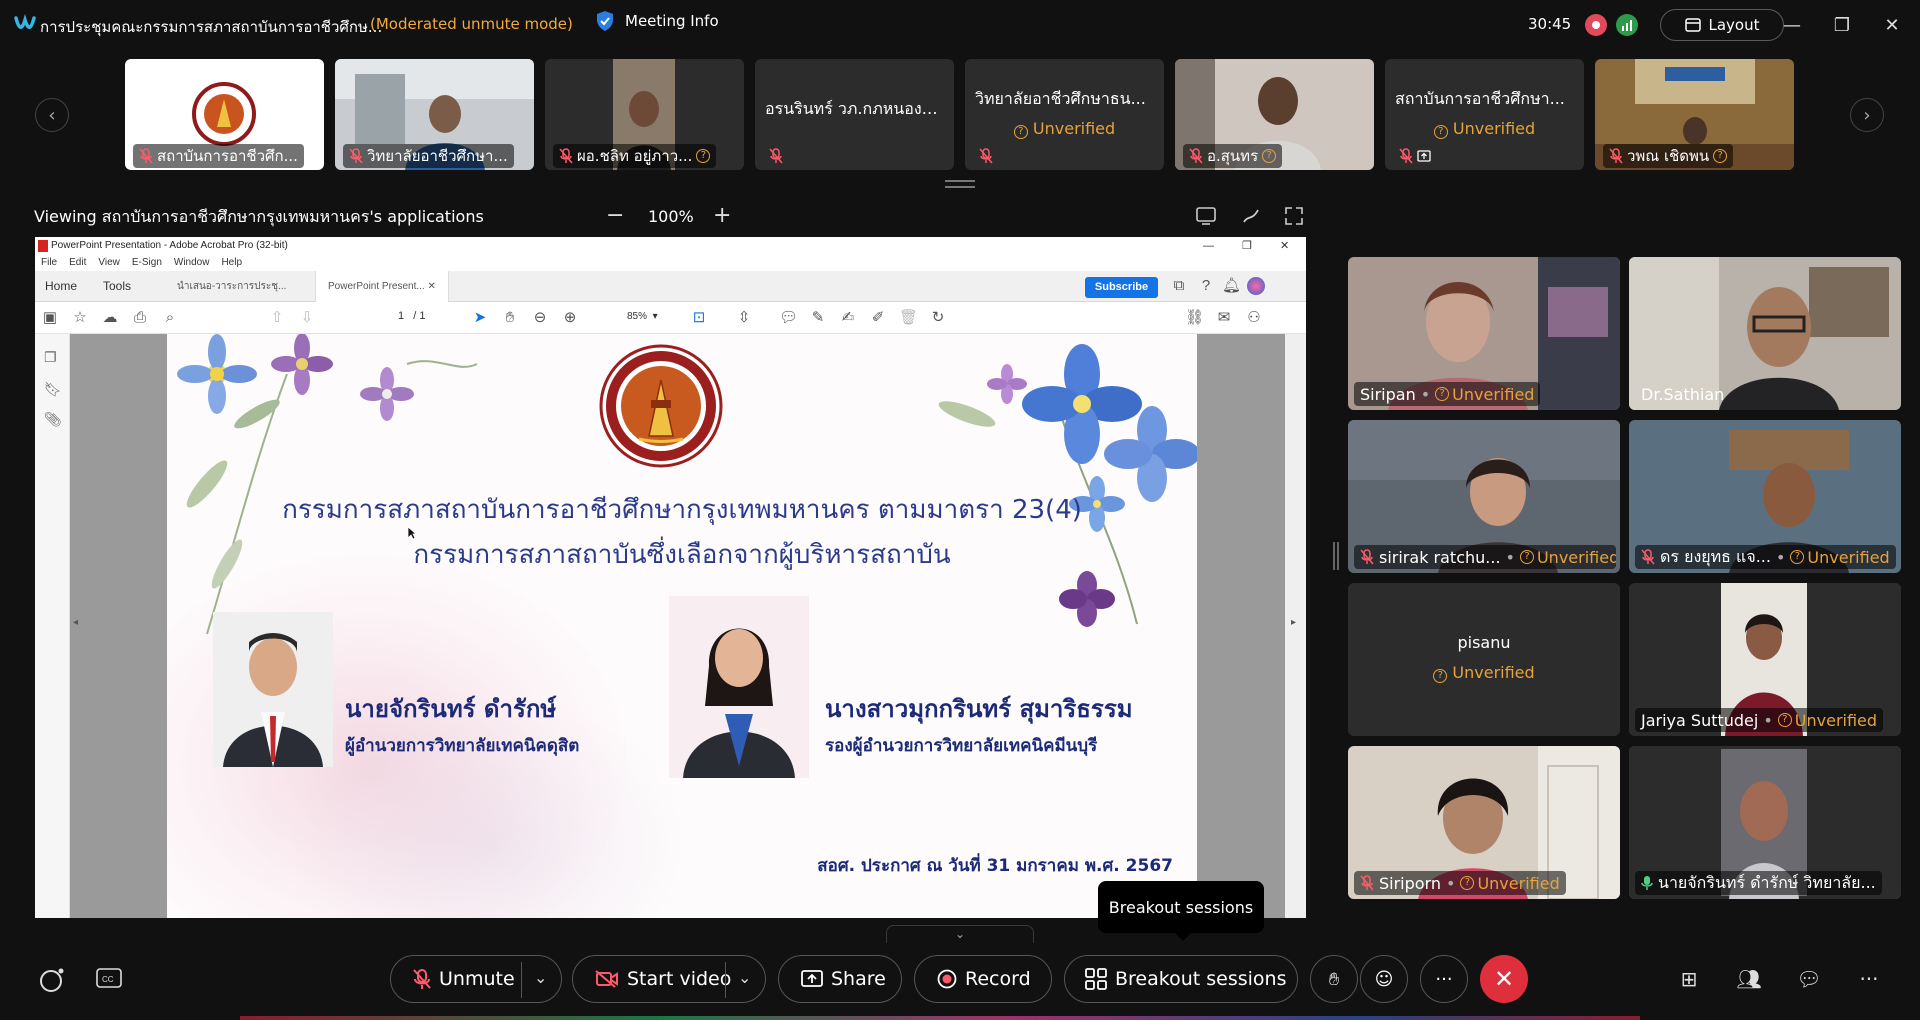 This screenshot has width=1920, height=1020. I want to click on thumbnails-next-button: ›, so click(1867, 115).